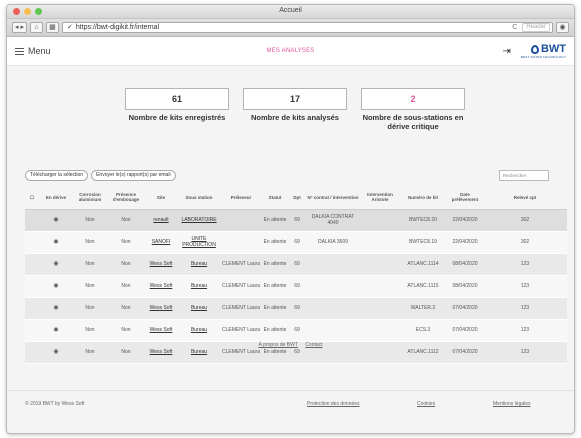 This screenshot has height=438, width=581. Describe the element at coordinates (52, 27) in the screenshot. I see `tabs-icon: ▦` at that location.